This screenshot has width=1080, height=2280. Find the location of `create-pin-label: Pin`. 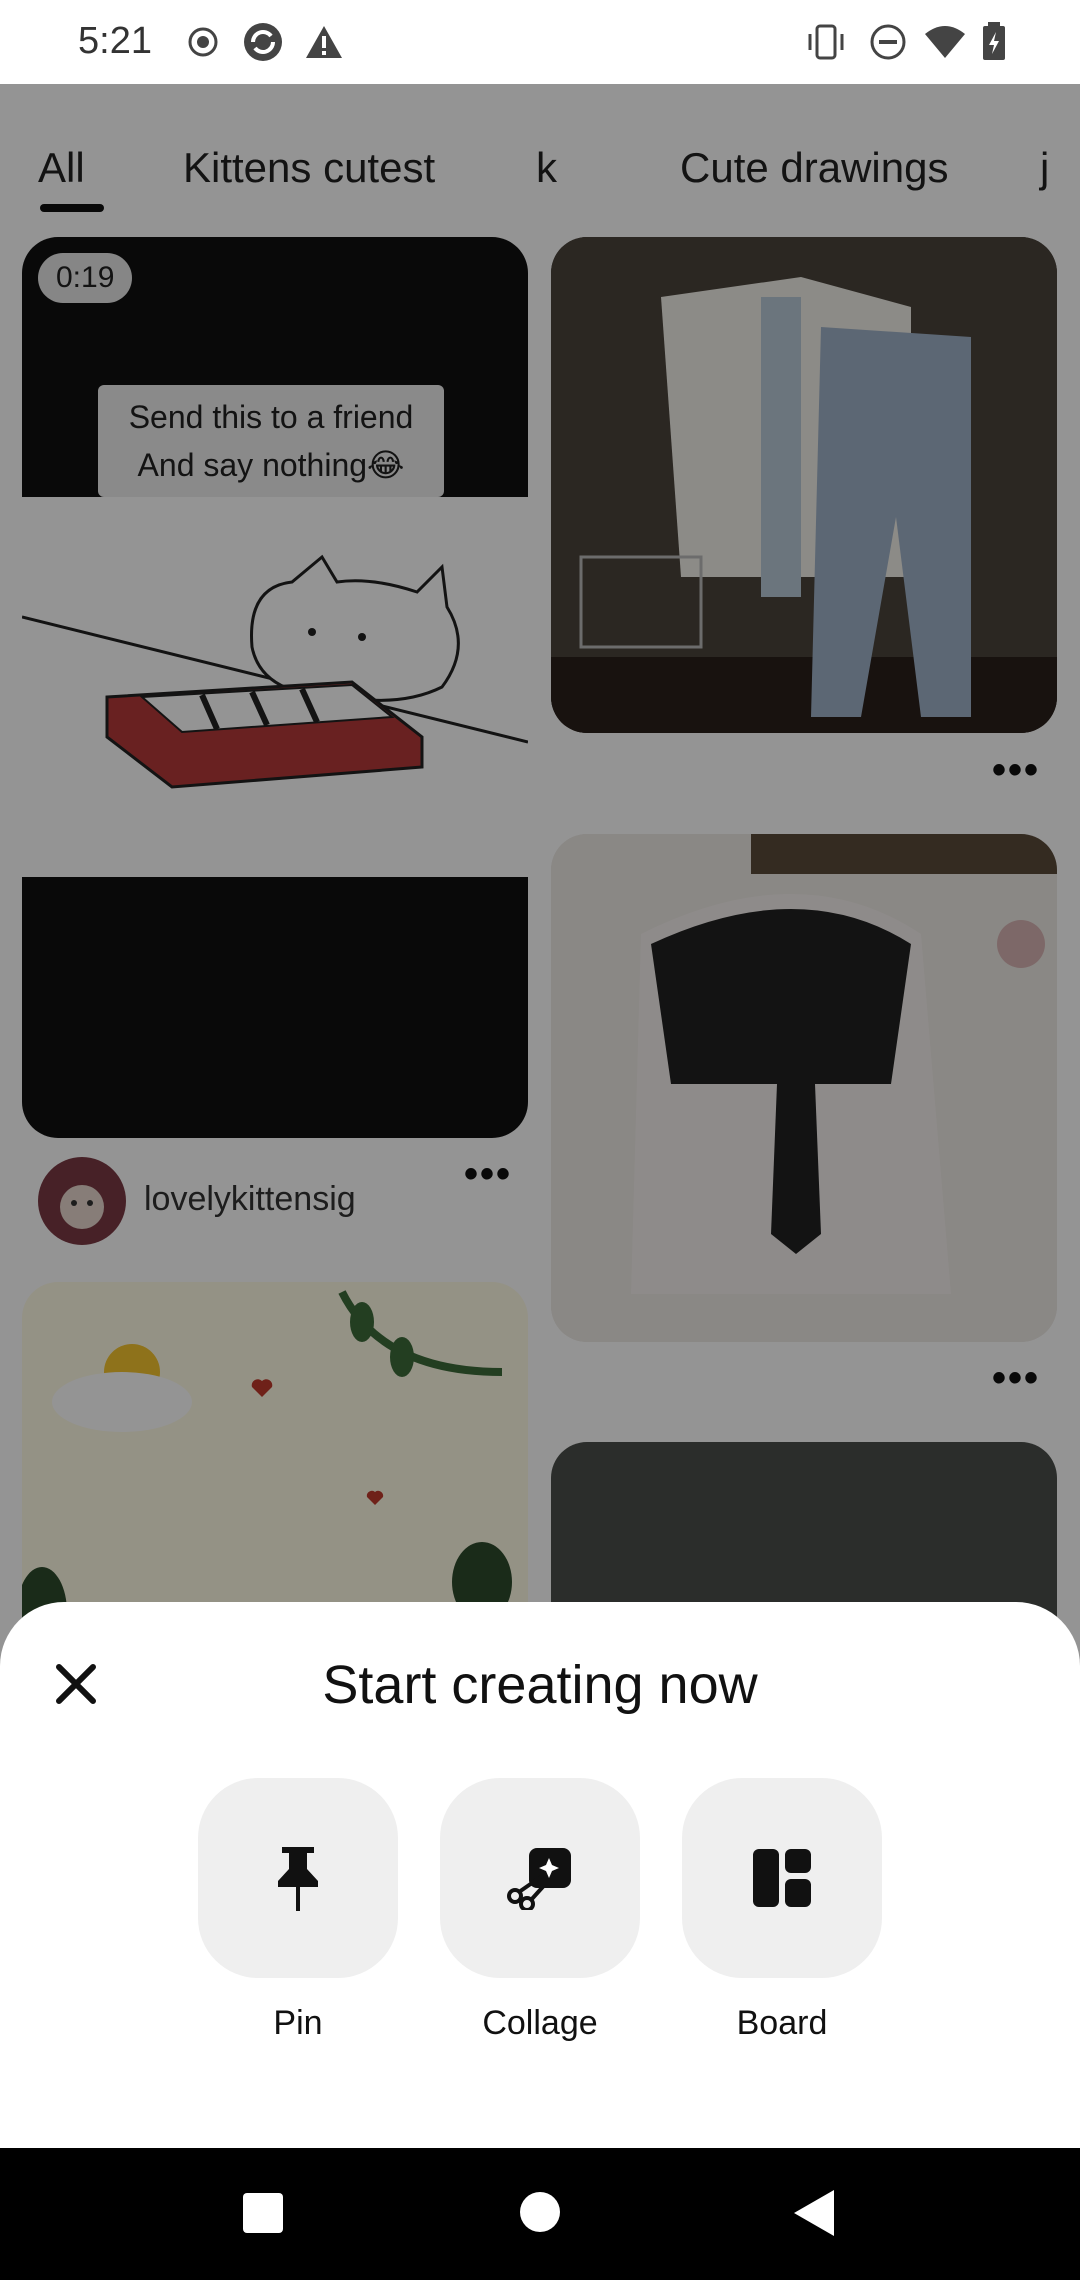

create-pin-label: Pin is located at coordinates (298, 2023).